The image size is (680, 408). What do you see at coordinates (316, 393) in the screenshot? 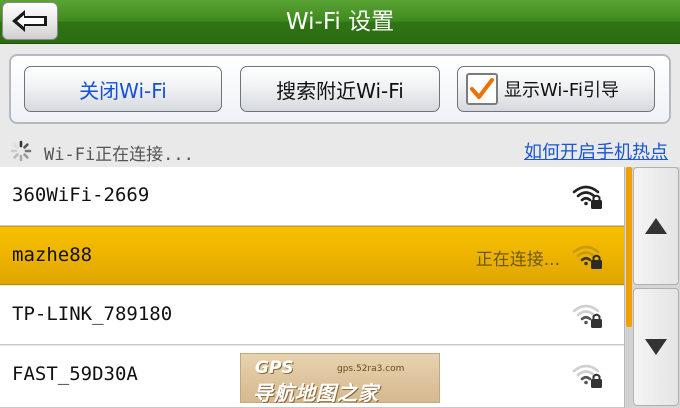
I see `watermark-name: 导航地图之家` at bounding box center [316, 393].